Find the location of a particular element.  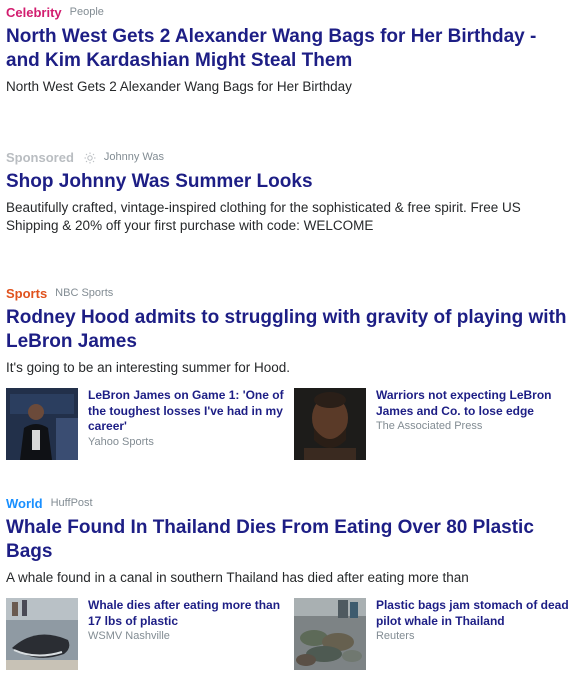

category-link: World is located at coordinates (24, 503).